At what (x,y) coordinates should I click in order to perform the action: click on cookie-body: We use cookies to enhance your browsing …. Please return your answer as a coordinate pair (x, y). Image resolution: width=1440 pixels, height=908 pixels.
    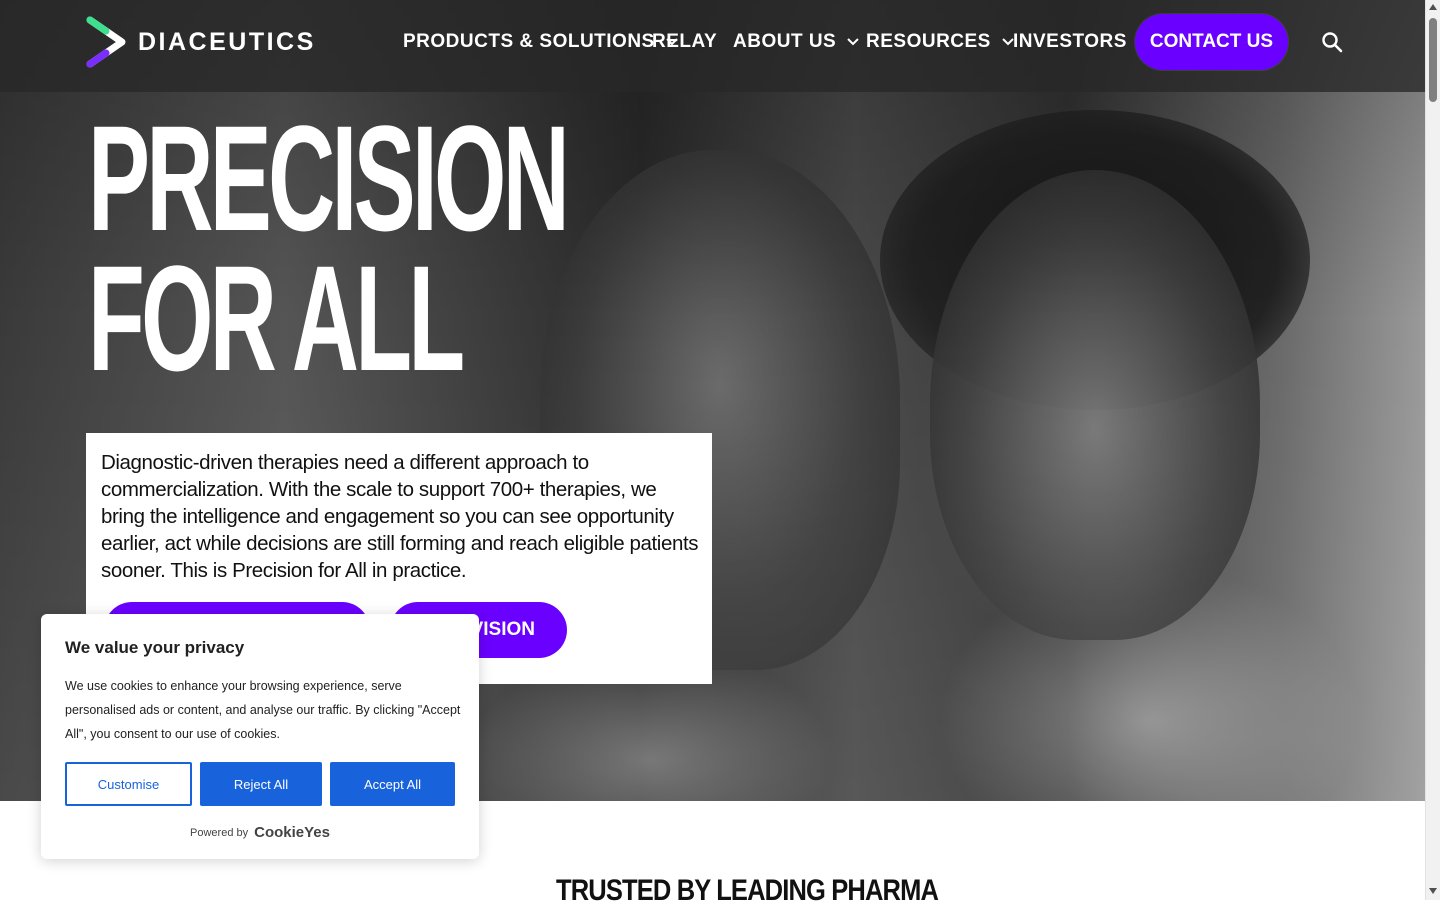
    Looking at the image, I should click on (263, 710).